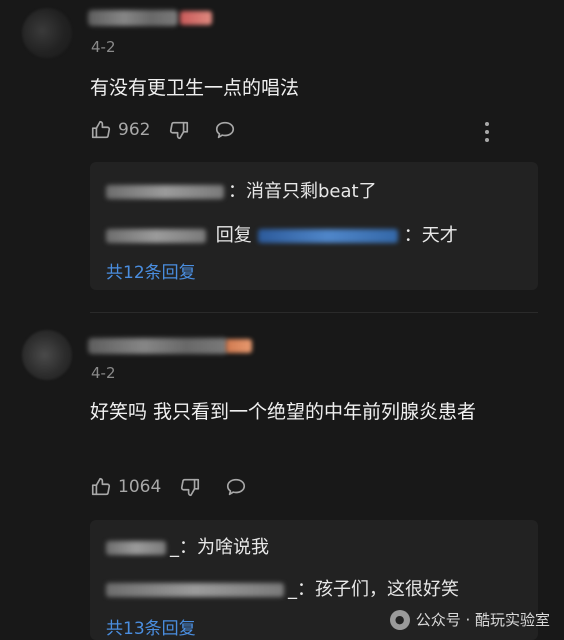 The image size is (564, 640). I want to click on reply-item: 回复 ：天才, so click(282, 236).